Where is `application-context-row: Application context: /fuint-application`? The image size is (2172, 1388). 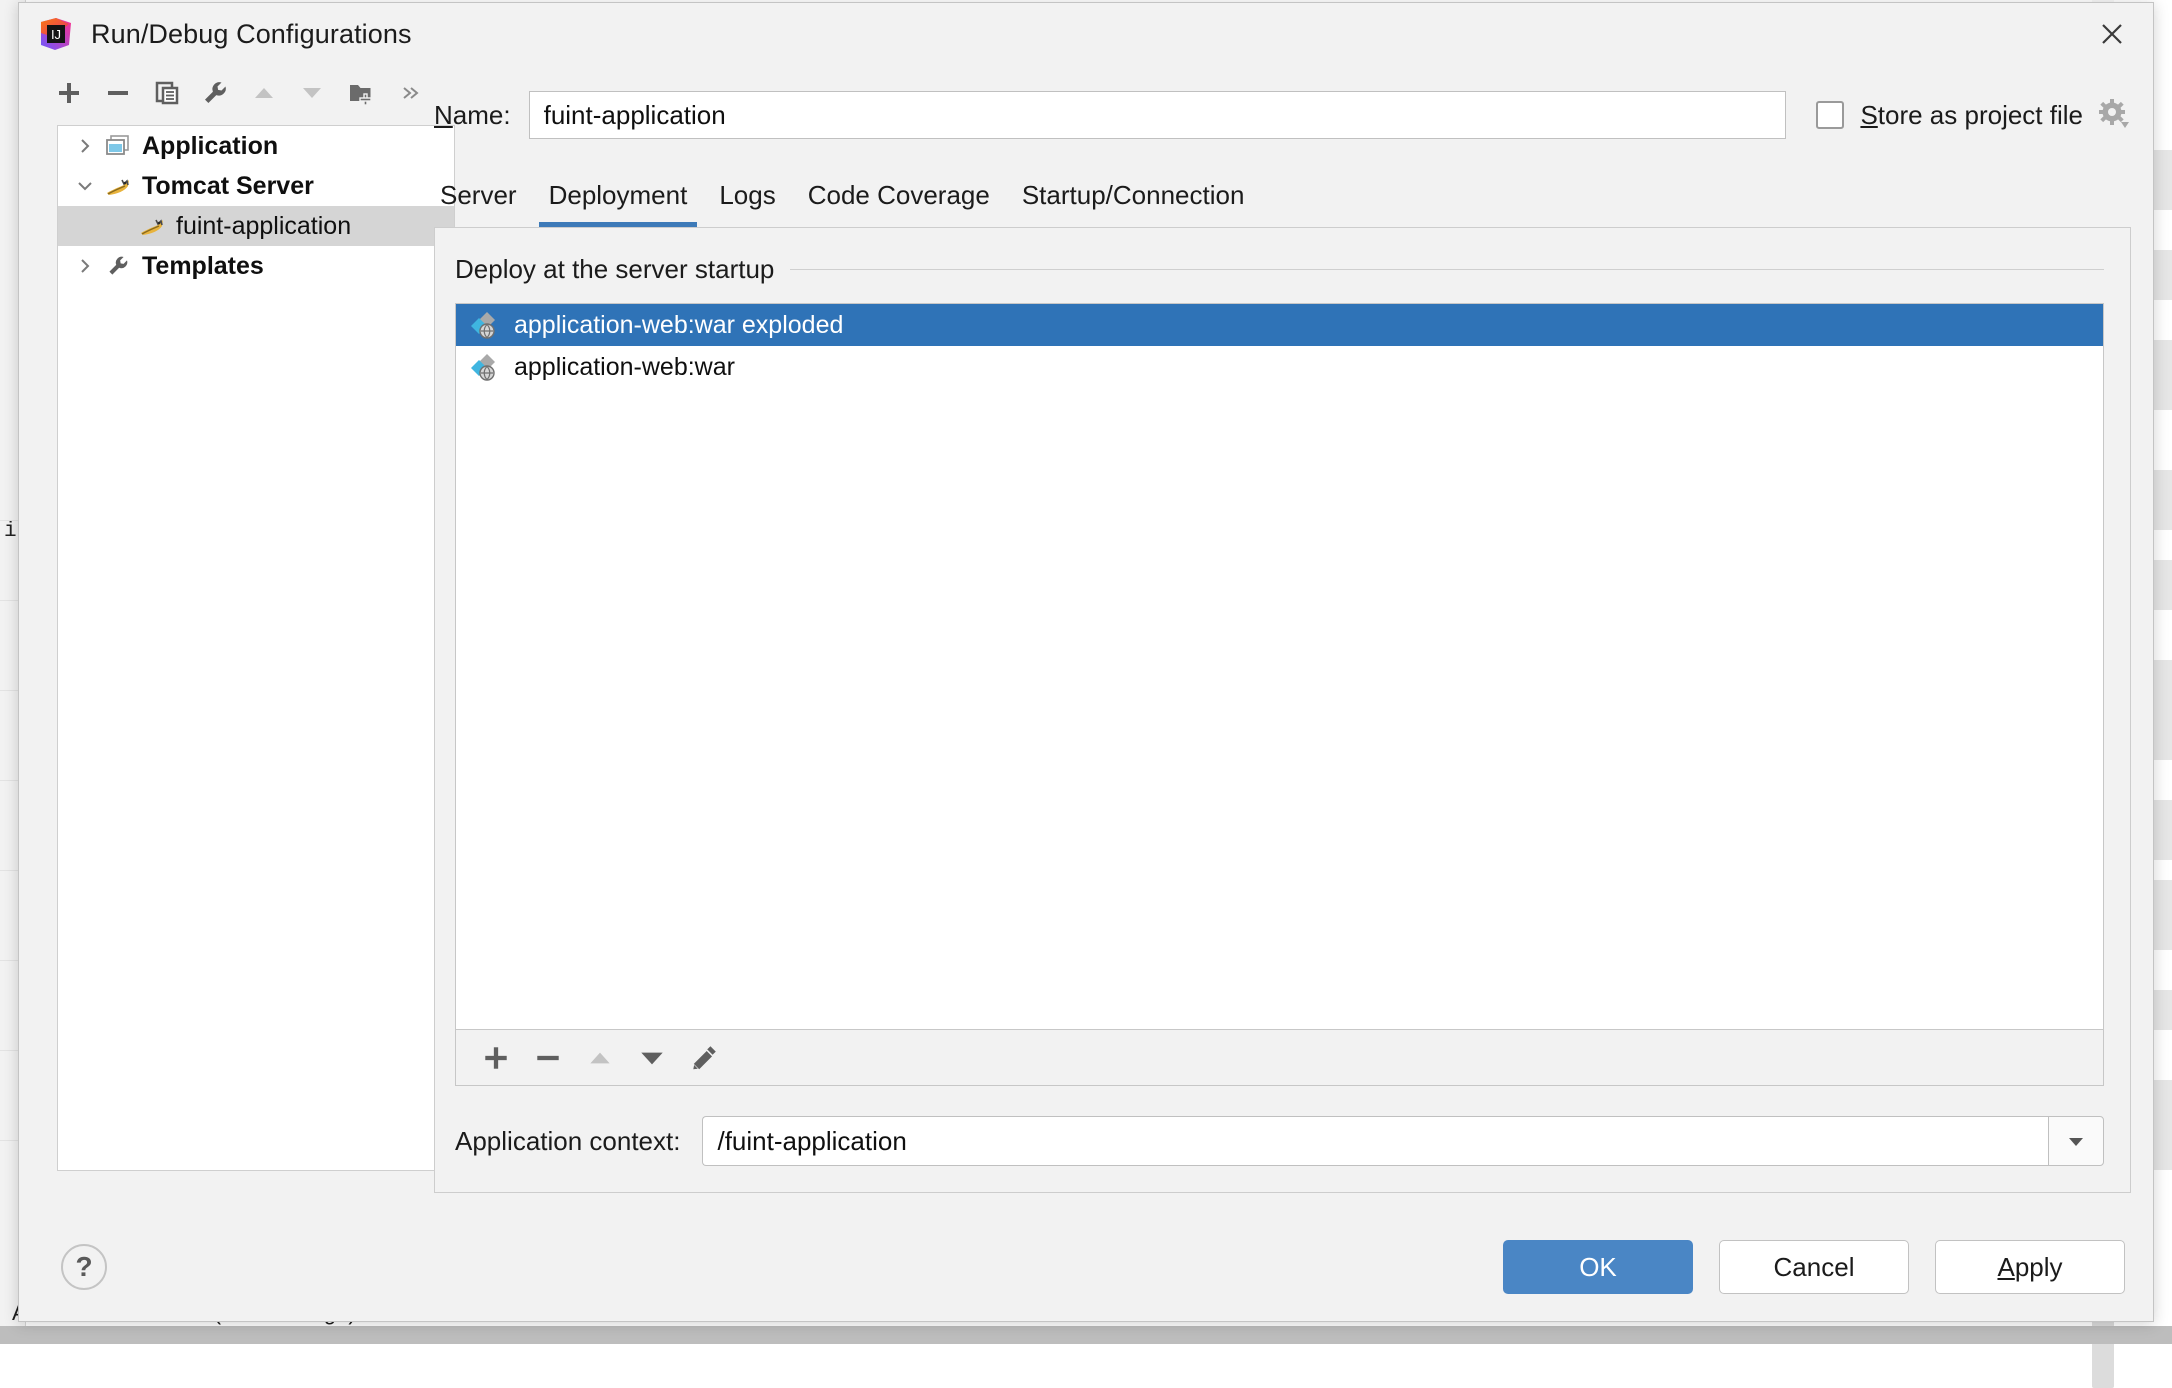 application-context-row: Application context: /fuint-application is located at coordinates (1279, 1141).